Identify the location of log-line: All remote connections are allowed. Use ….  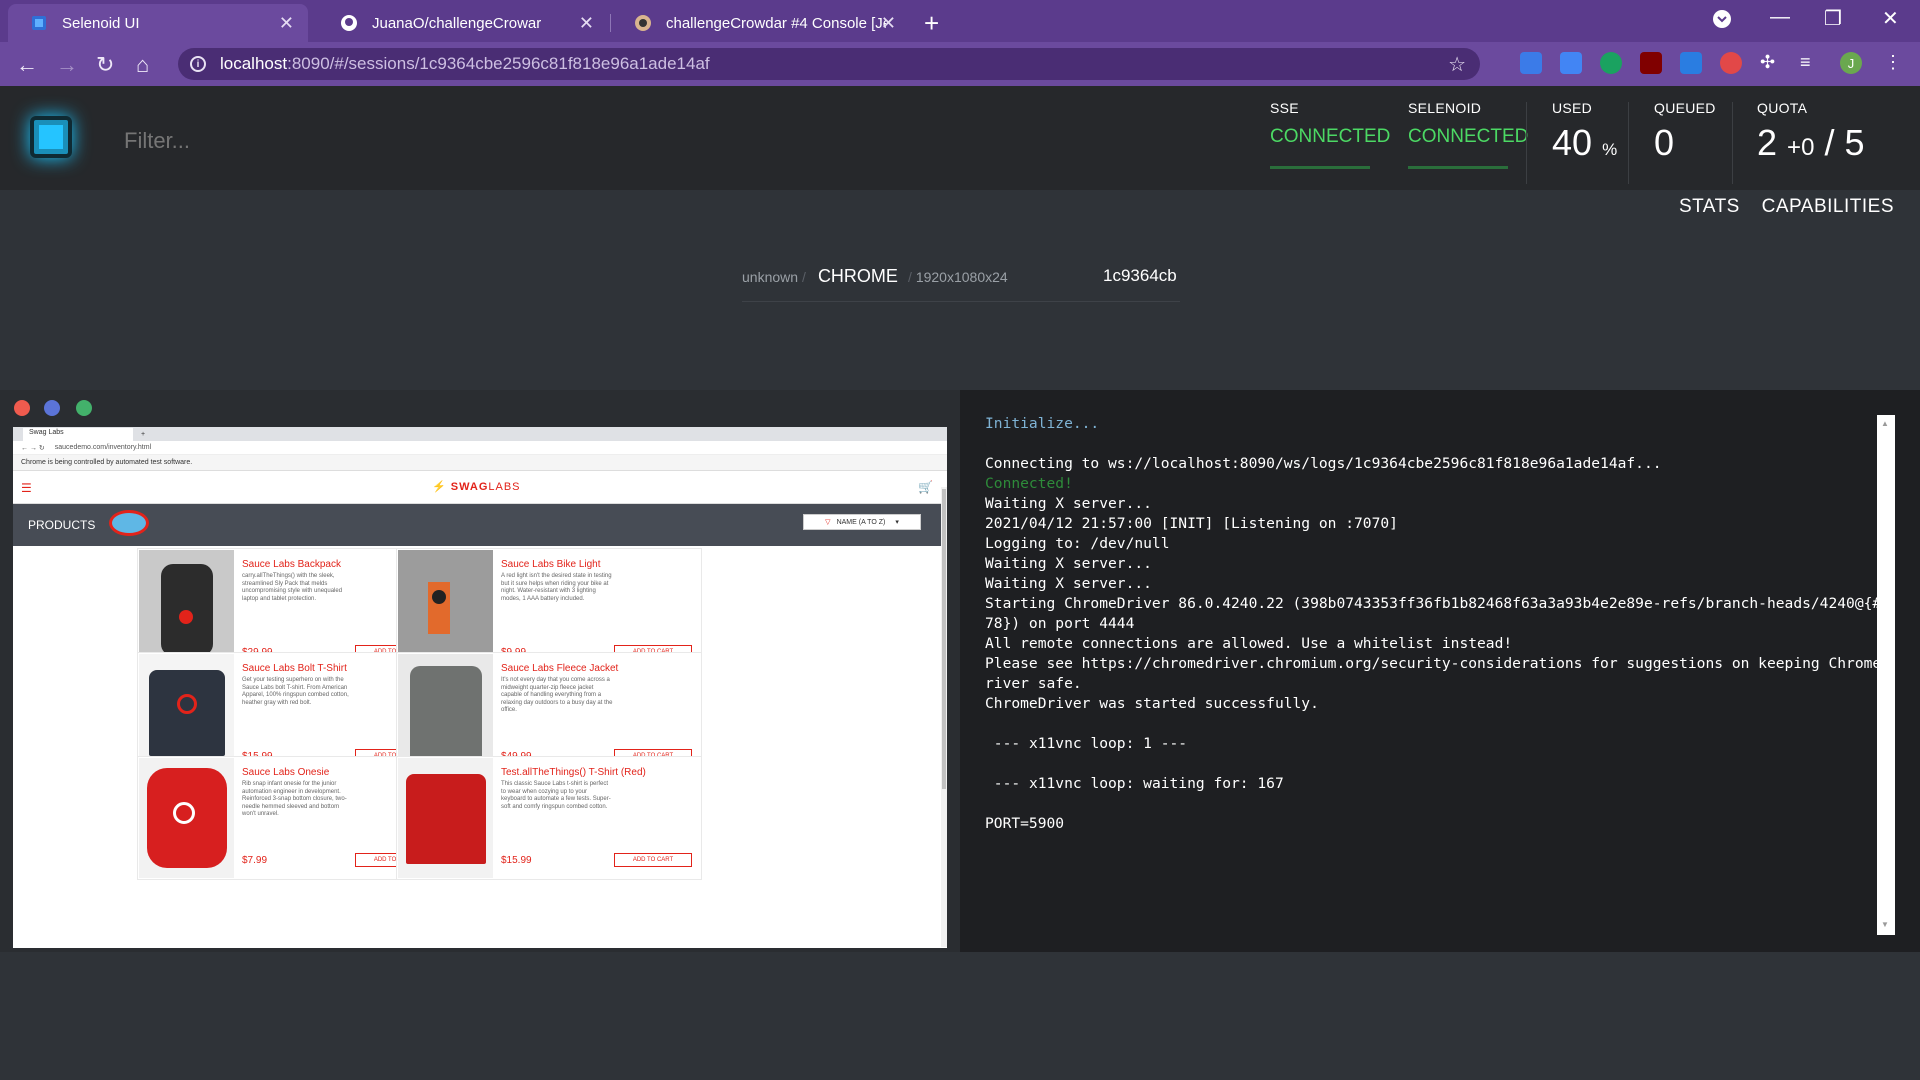
(1249, 643).